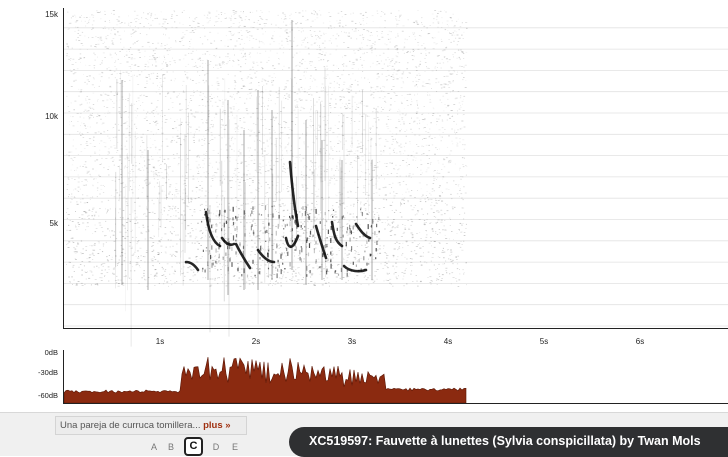 The height and width of the screenshot is (457, 728). I want to click on rating-a: A, so click(154, 447).